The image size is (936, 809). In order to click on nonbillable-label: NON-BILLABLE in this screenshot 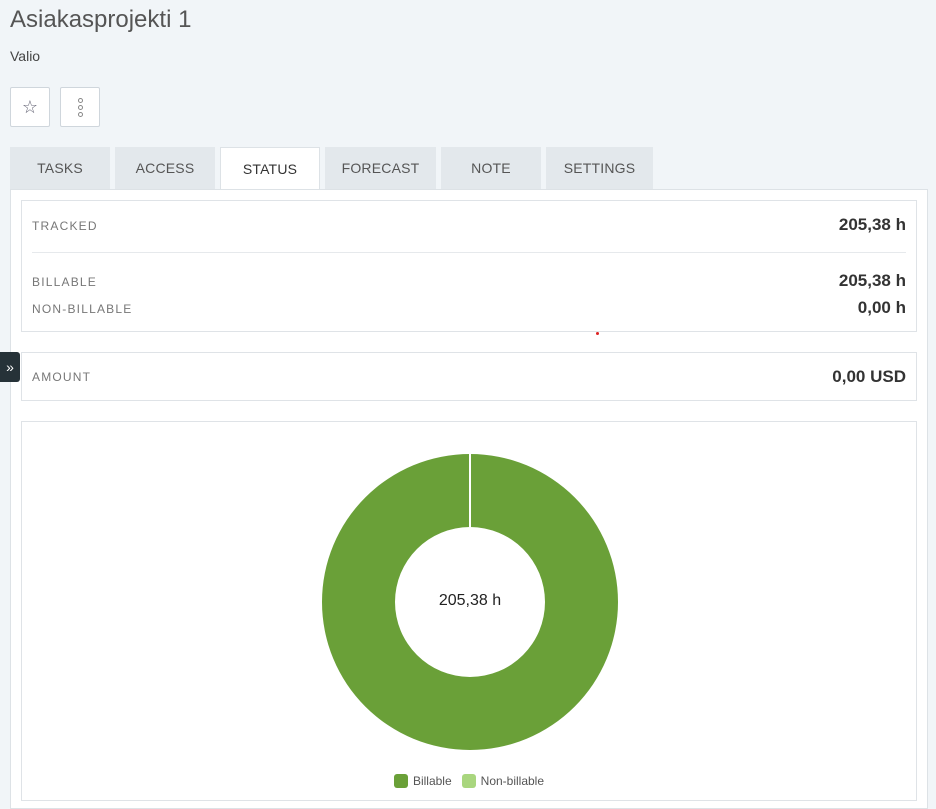, I will do `click(82, 309)`.